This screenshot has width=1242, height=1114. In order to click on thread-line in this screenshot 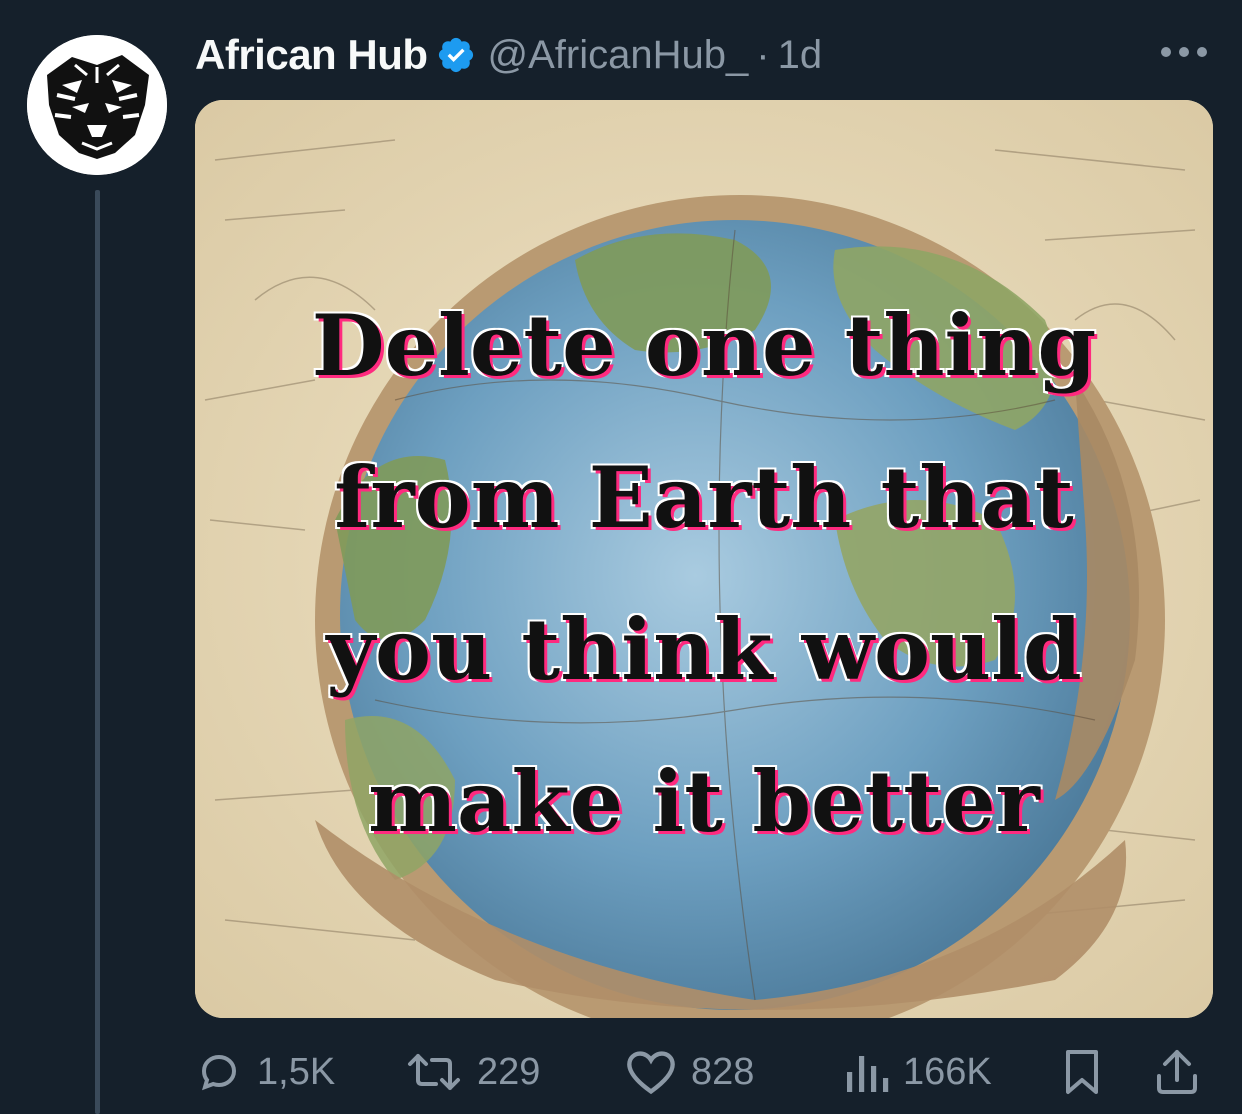, I will do `click(97, 652)`.